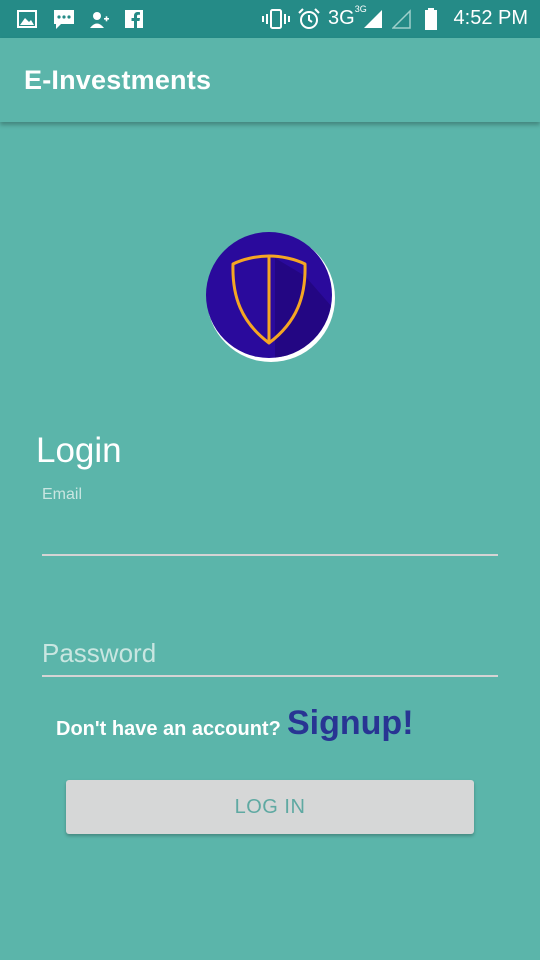  I want to click on shield-icon, so click(270, 297).